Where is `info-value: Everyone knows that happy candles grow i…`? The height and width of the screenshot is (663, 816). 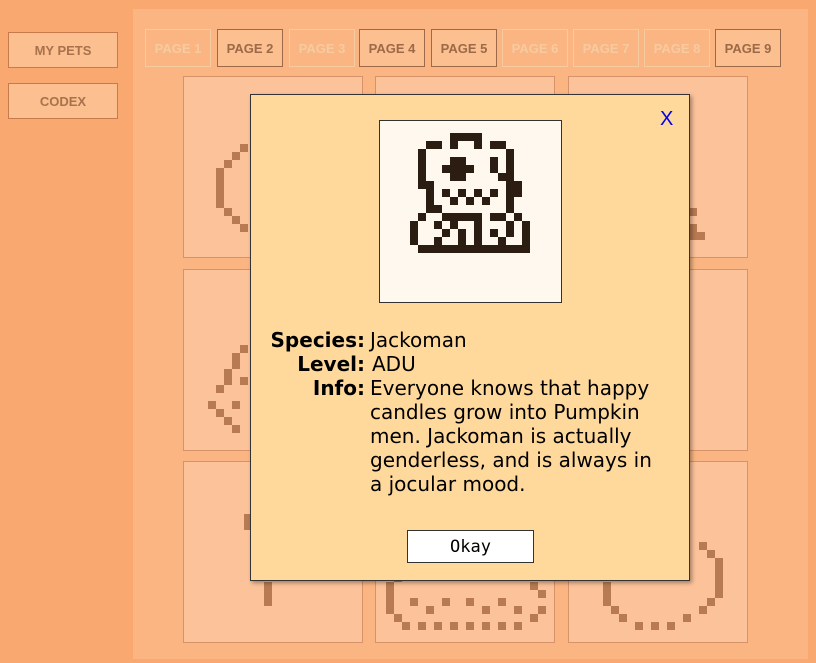 info-value: Everyone knows that happy candles grow i… is located at coordinates (511, 436).